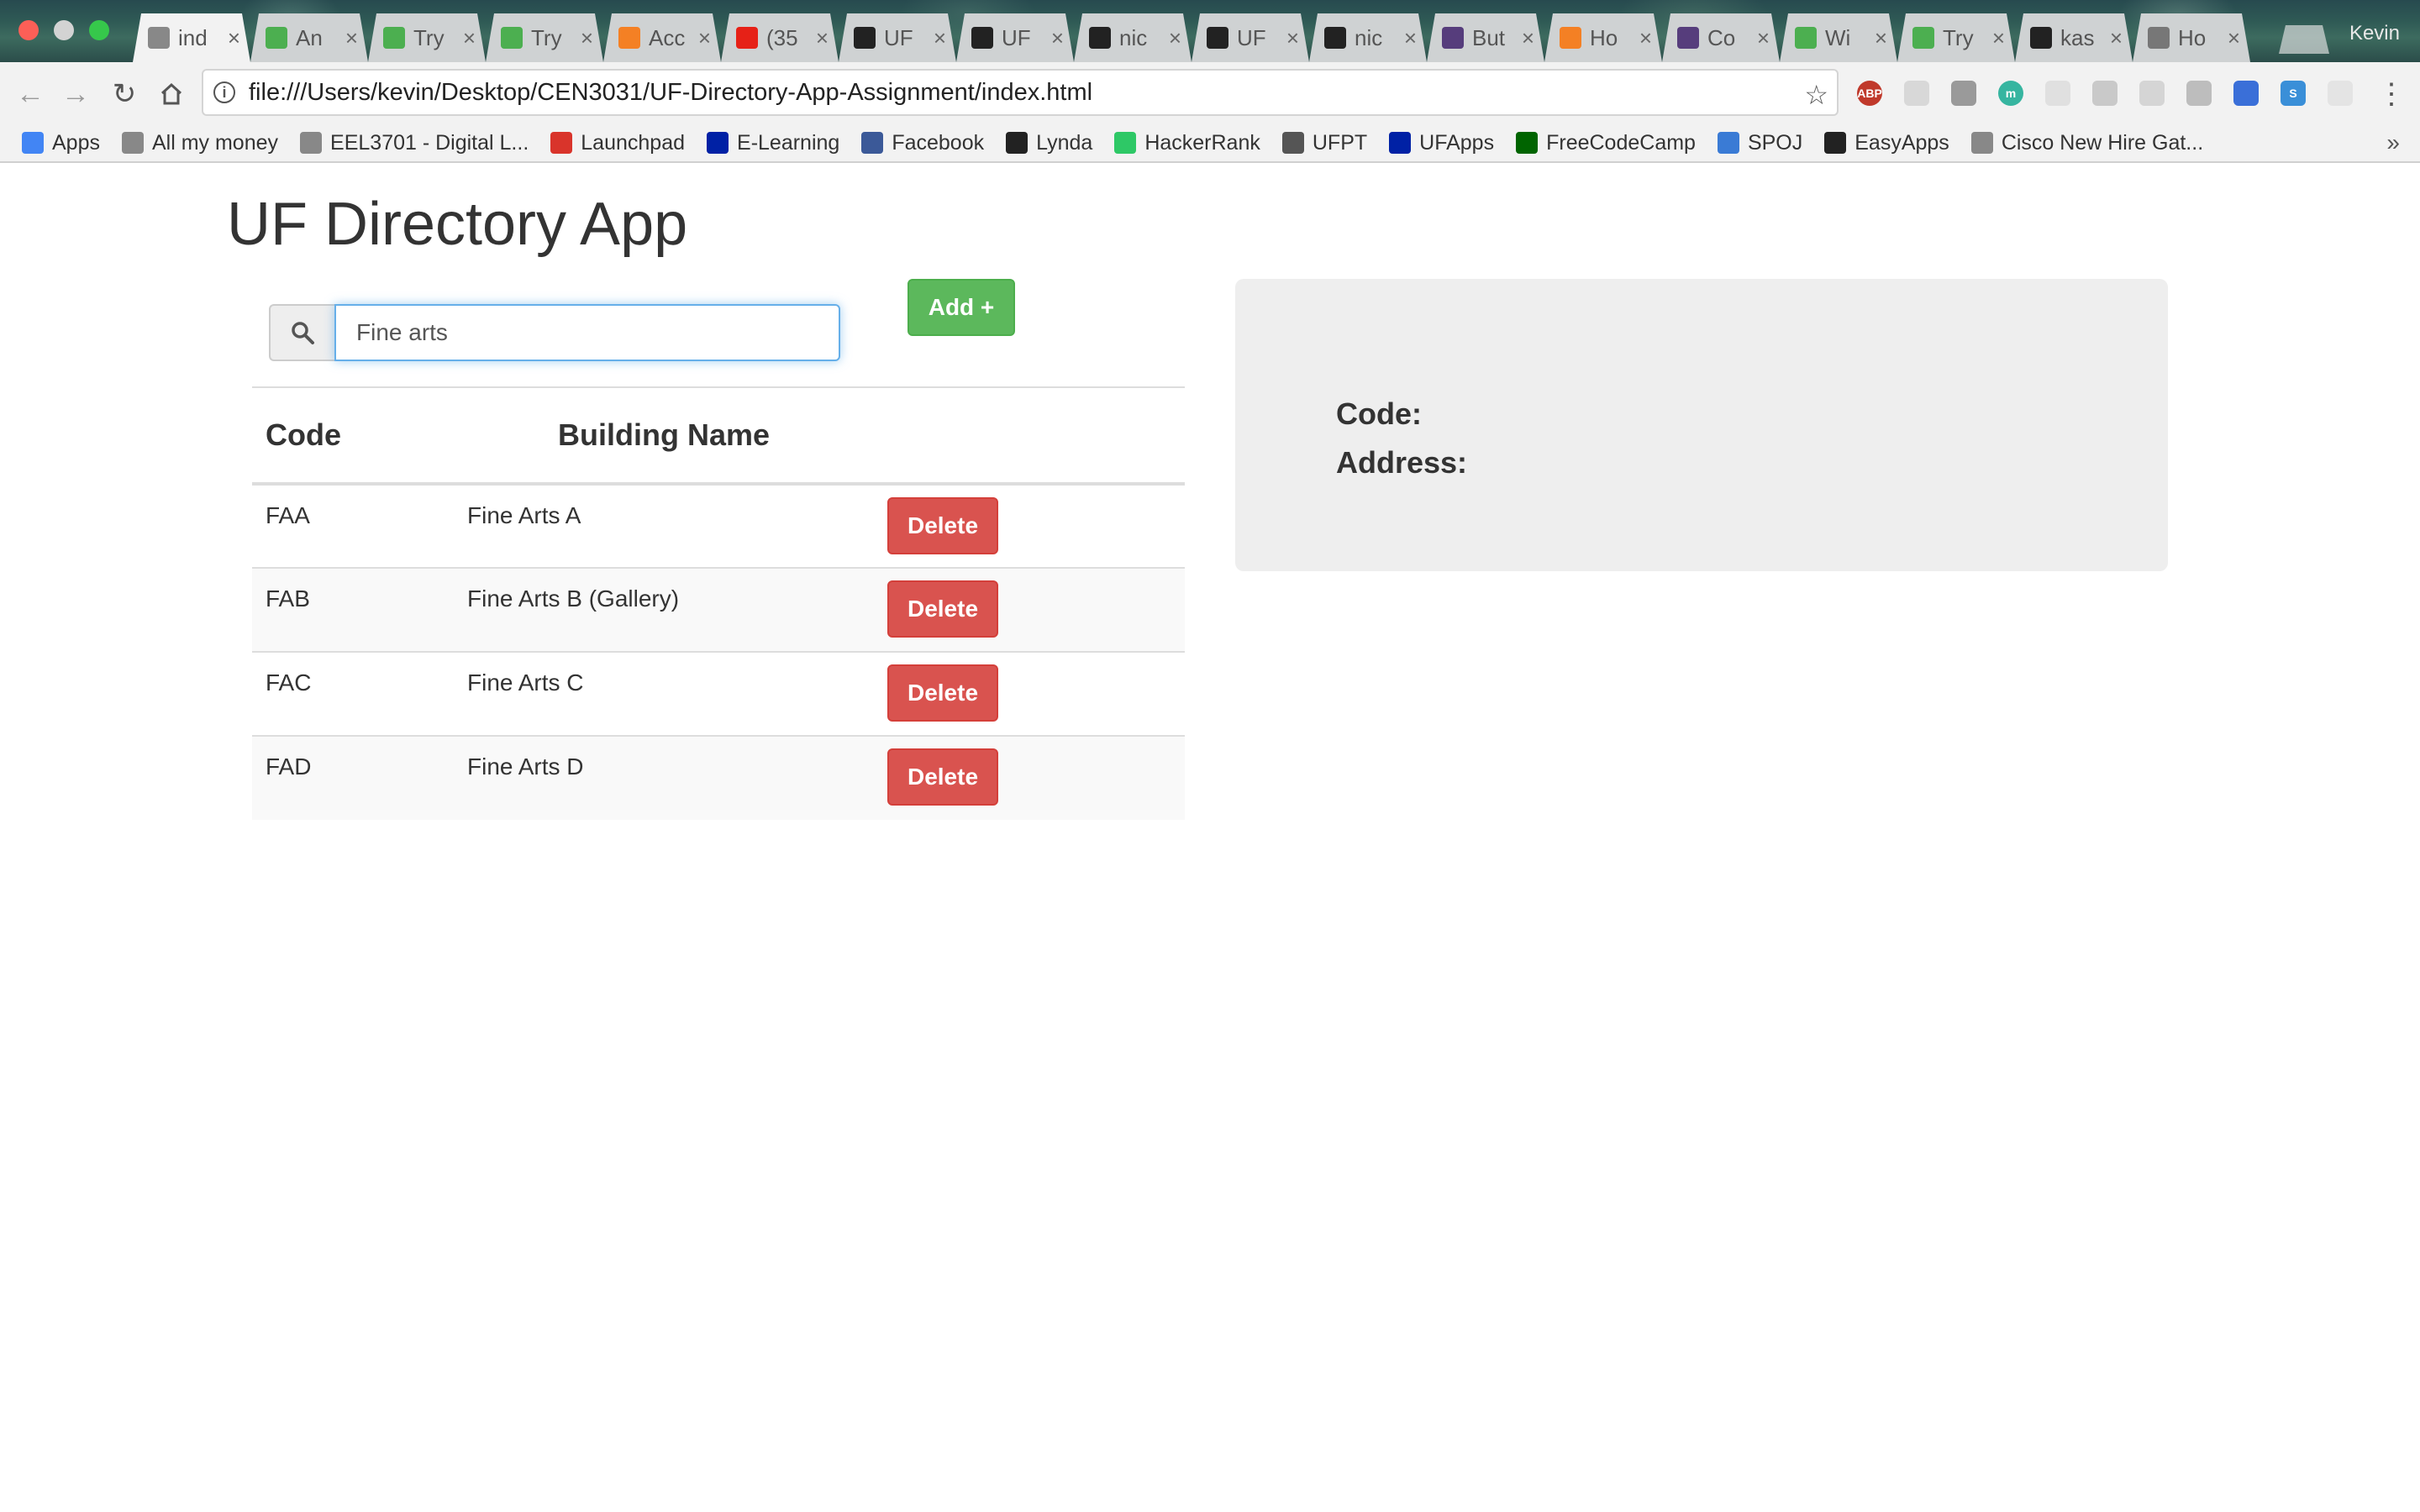  What do you see at coordinates (1401, 143) in the screenshot?
I see `uf-icon` at bounding box center [1401, 143].